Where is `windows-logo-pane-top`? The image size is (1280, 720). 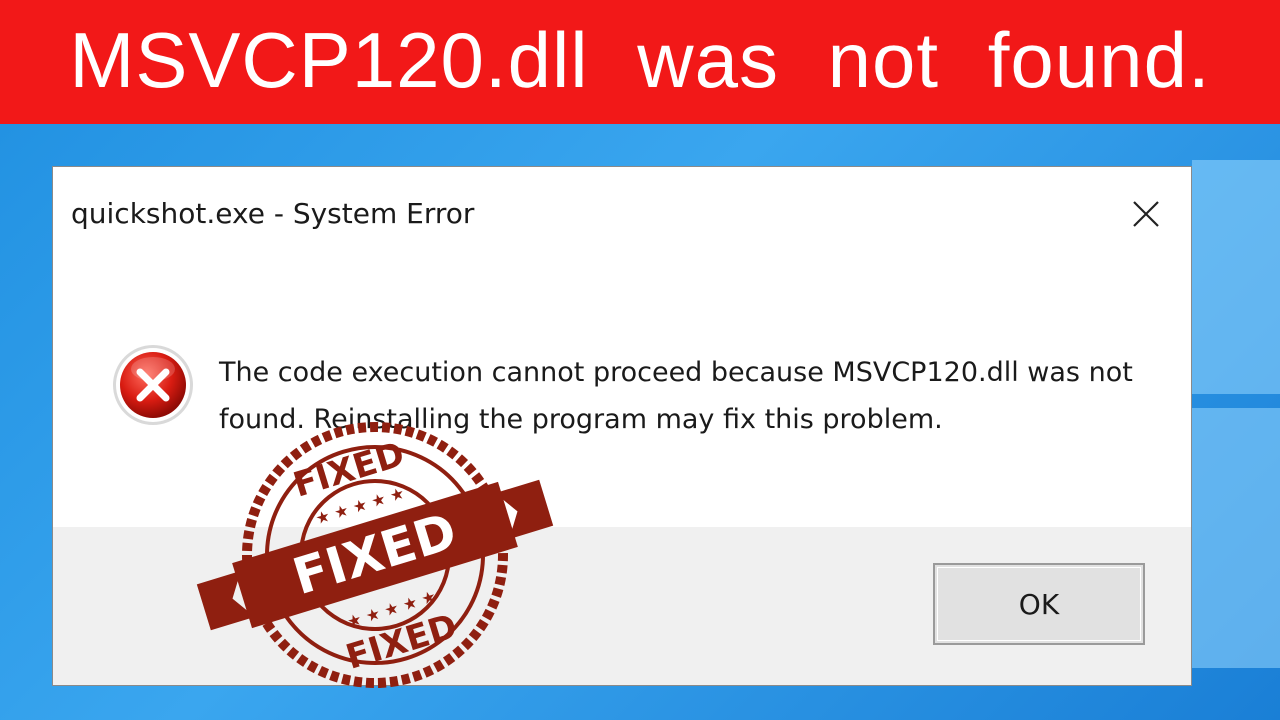 windows-logo-pane-top is located at coordinates (1236, 277).